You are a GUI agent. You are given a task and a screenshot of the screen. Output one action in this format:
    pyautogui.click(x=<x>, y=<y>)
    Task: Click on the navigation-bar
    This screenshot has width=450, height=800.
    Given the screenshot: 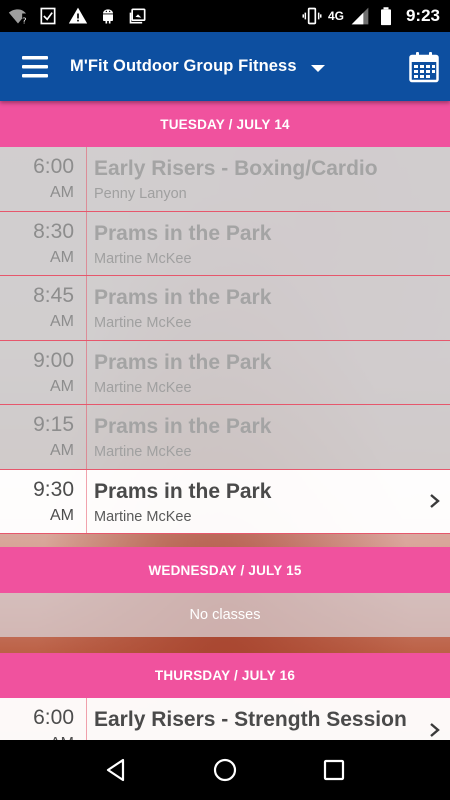 What is the action you would take?
    pyautogui.click(x=225, y=770)
    